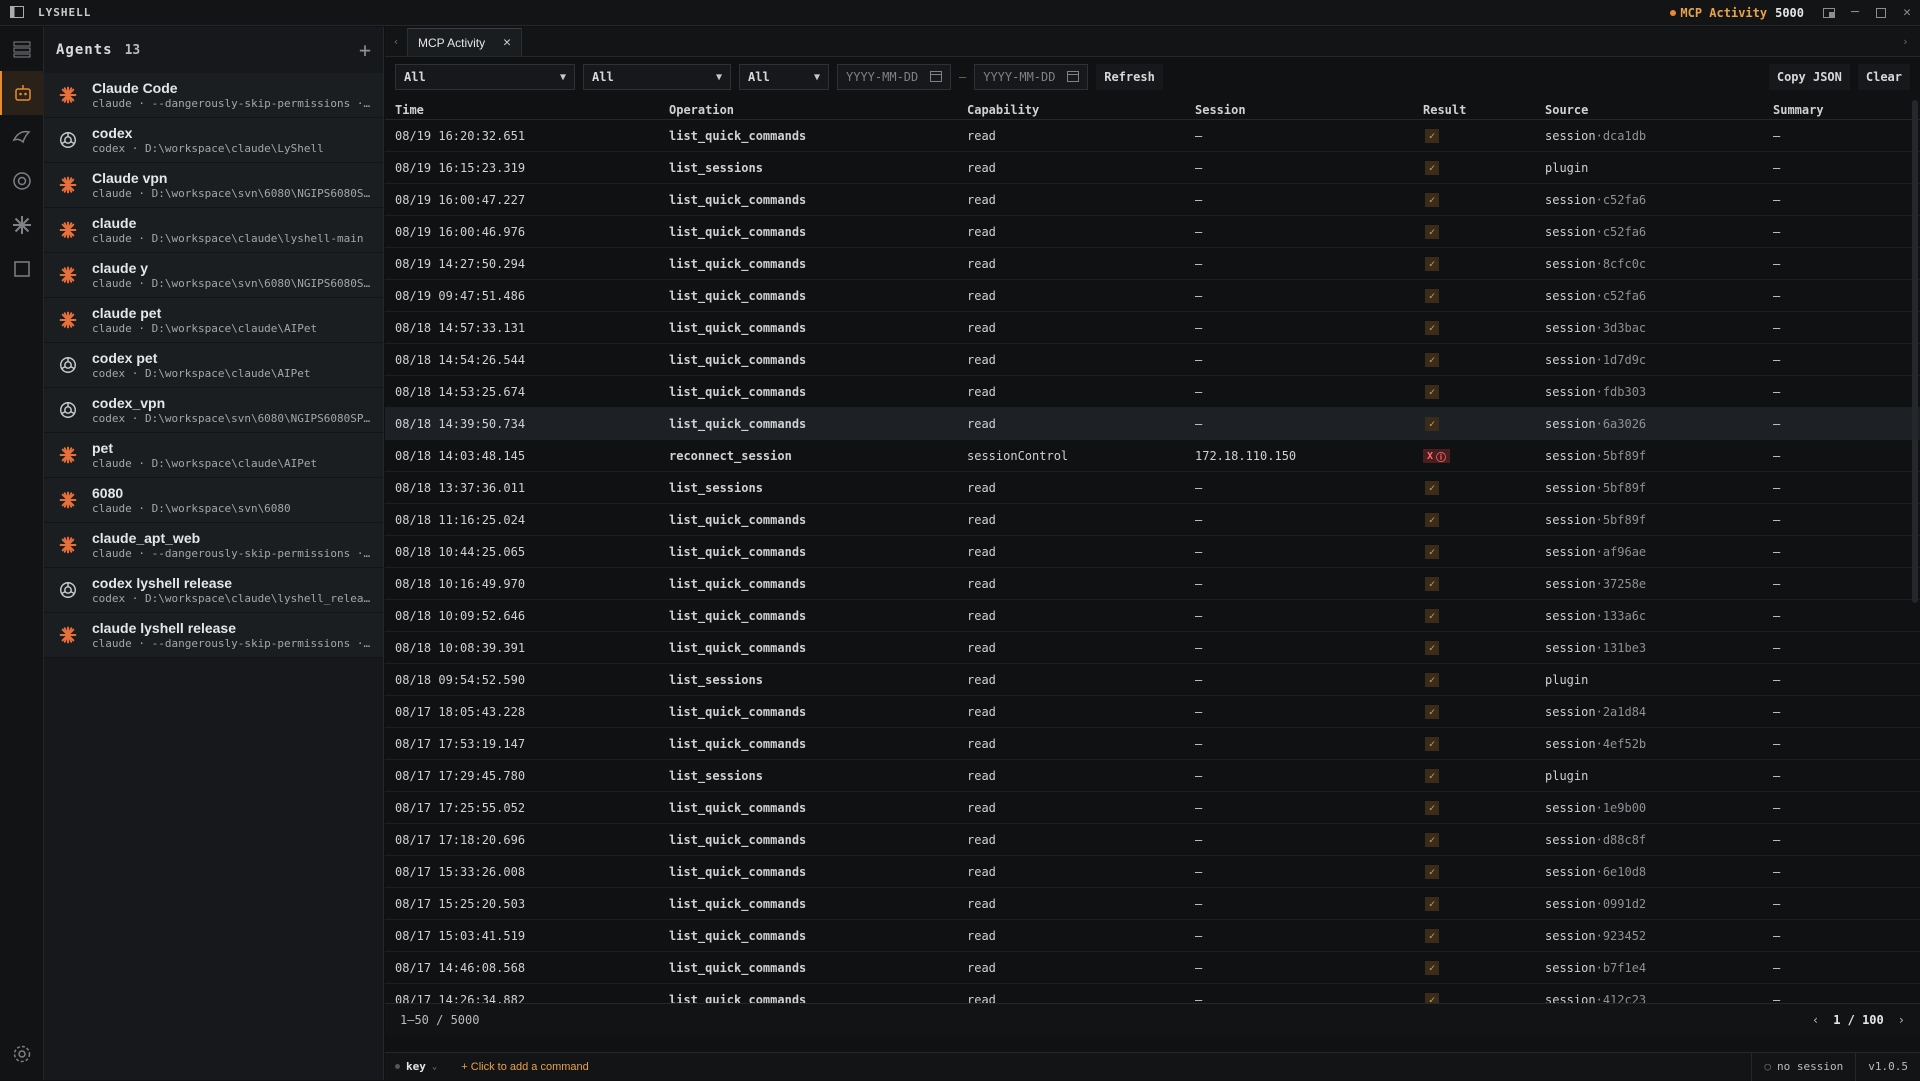  What do you see at coordinates (1901, 1020) in the screenshot?
I see `next-page-icon: ›` at bounding box center [1901, 1020].